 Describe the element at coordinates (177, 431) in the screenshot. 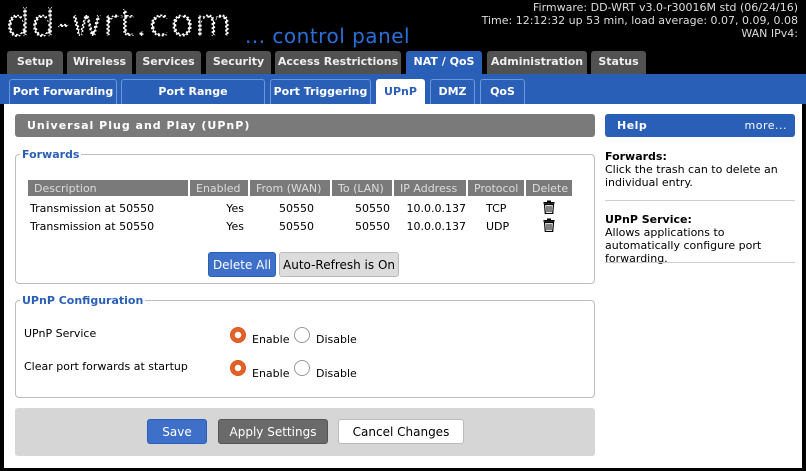

I see `save-button: Save` at that location.